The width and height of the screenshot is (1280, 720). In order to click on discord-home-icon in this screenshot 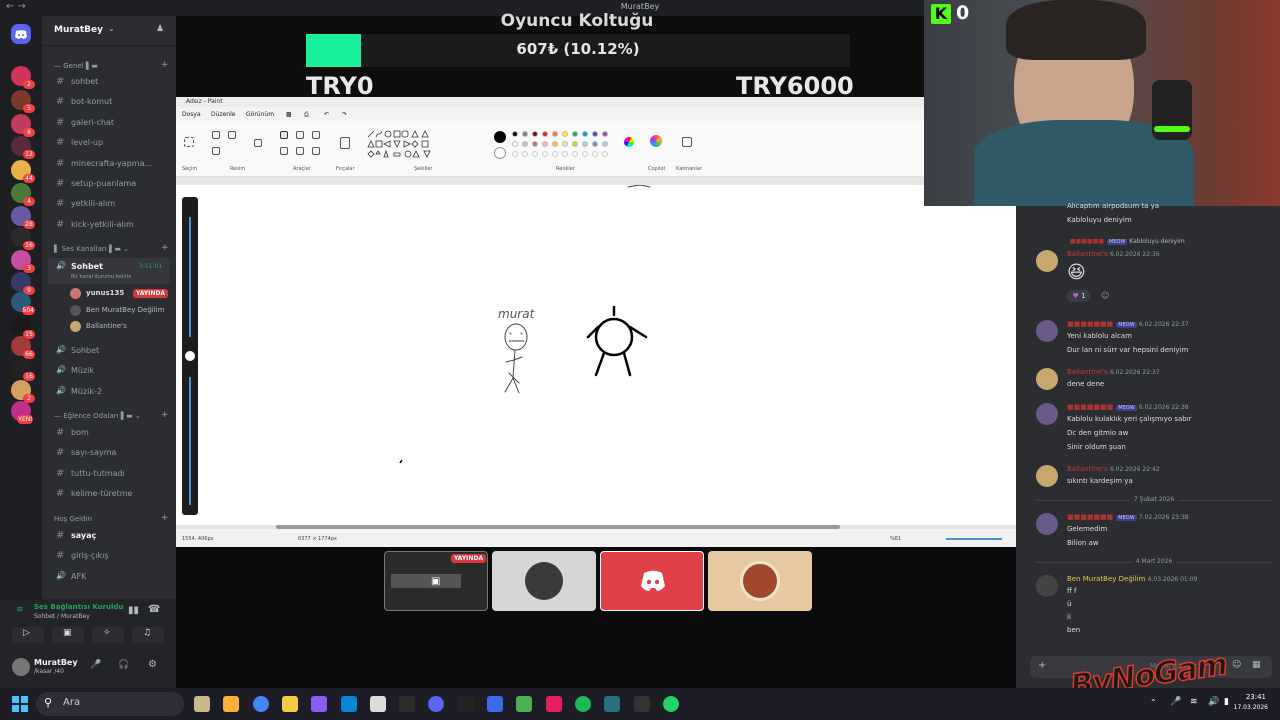, I will do `click(21, 34)`.